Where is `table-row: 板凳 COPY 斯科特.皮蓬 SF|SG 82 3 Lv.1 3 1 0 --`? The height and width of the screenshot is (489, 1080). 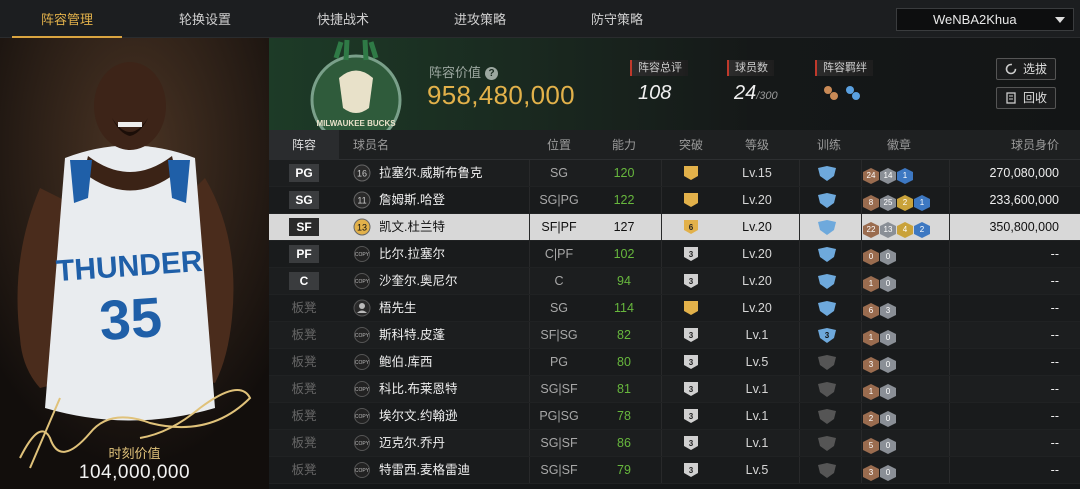
table-row: 板凳 COPY 斯科特.皮蓬 SF|SG 82 3 Lv.1 3 1 0 -- is located at coordinates (674, 335).